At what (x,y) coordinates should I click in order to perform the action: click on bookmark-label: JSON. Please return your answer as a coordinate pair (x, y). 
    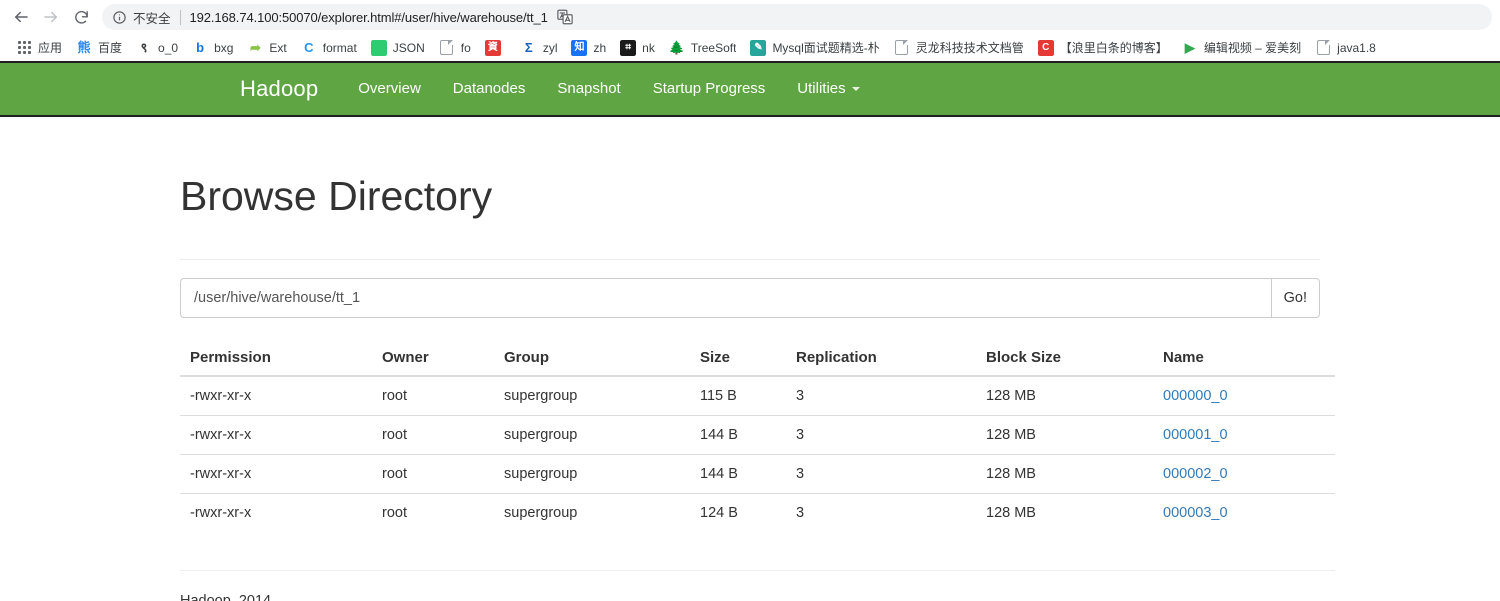
    Looking at the image, I should click on (408, 47).